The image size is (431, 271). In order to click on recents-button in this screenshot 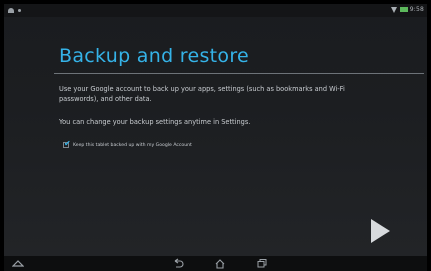, I will do `click(262, 263)`.